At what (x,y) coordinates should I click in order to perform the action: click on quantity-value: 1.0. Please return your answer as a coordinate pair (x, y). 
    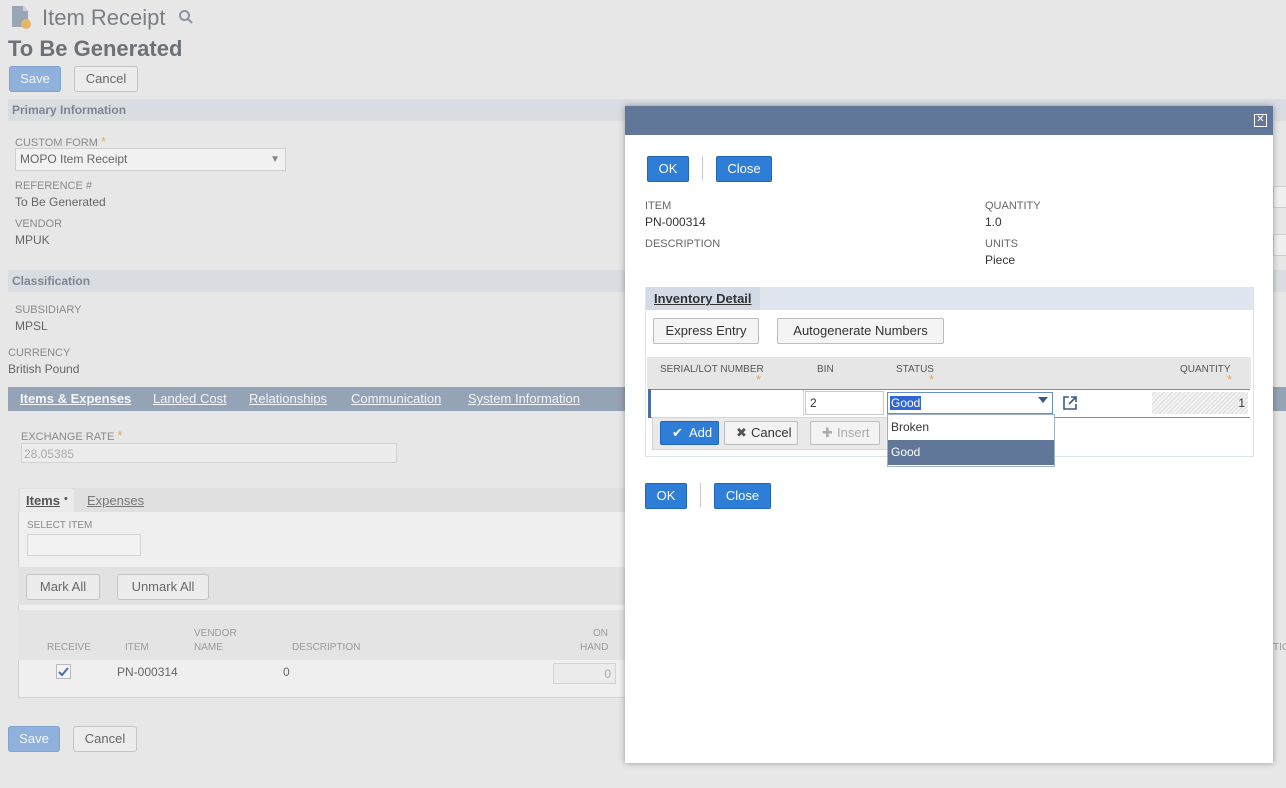
    Looking at the image, I should click on (993, 222).